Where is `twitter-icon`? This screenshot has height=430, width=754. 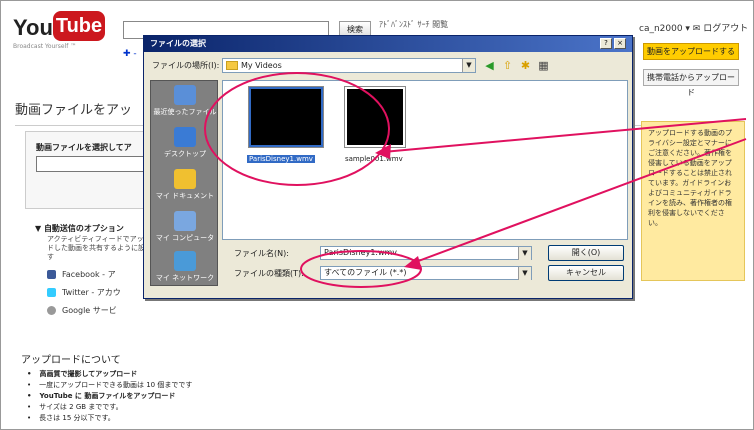 twitter-icon is located at coordinates (51, 292).